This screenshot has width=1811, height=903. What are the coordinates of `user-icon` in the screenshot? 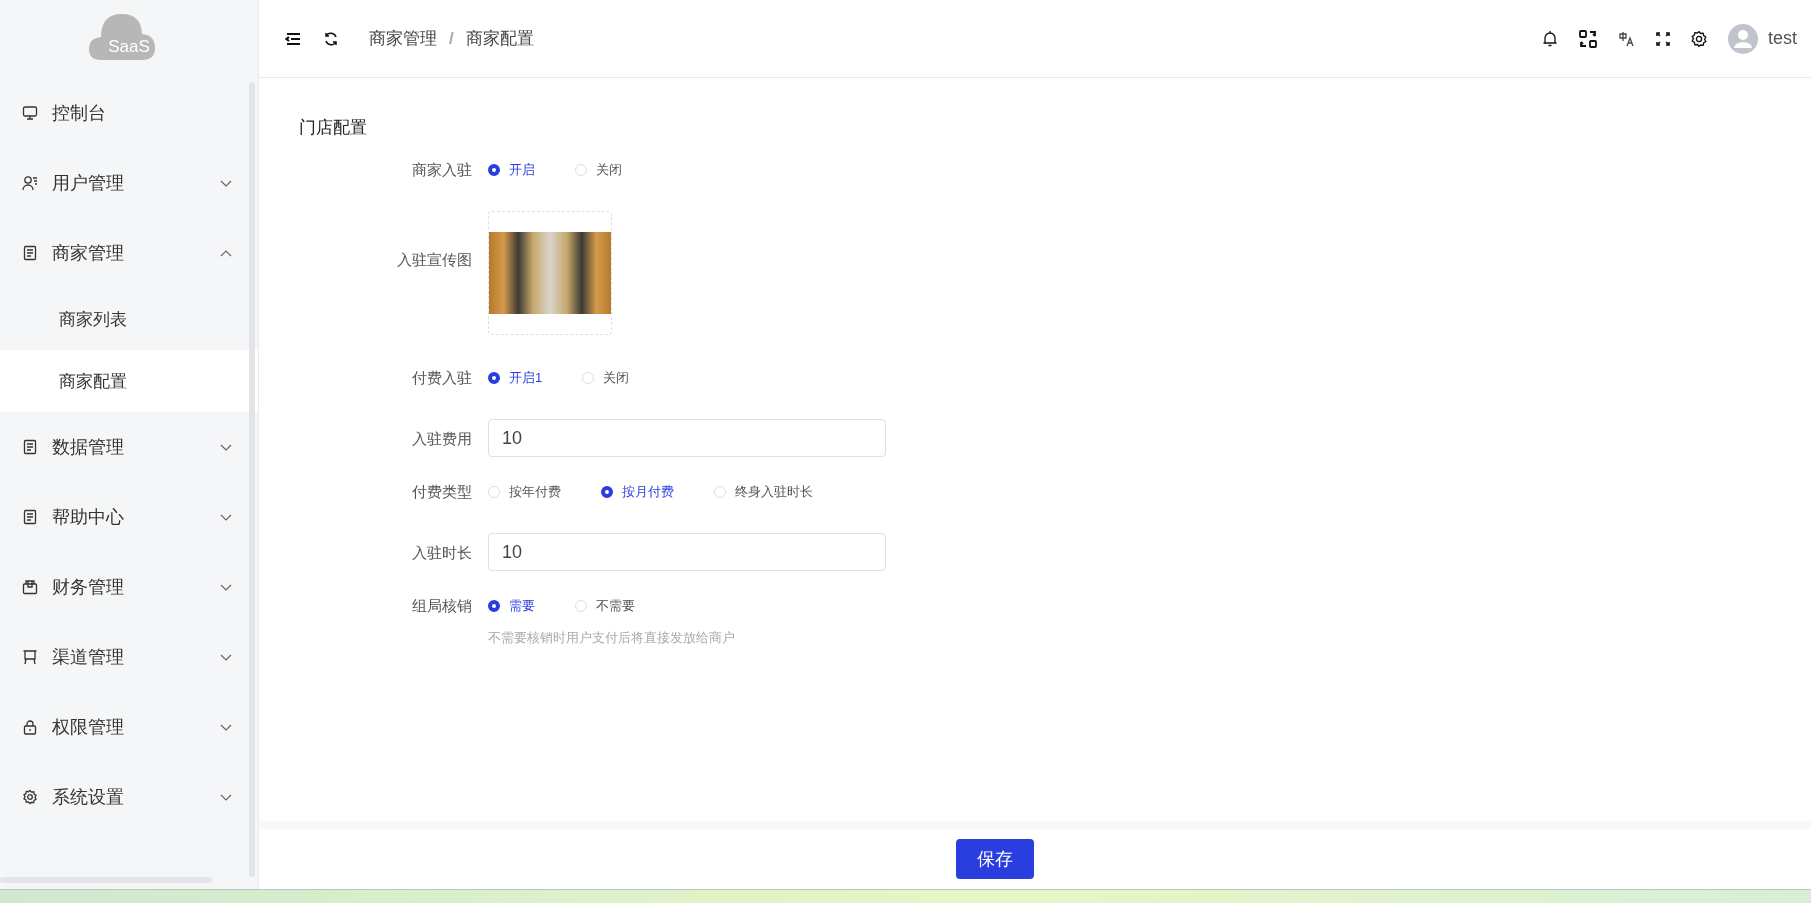 It's located at (30, 183).